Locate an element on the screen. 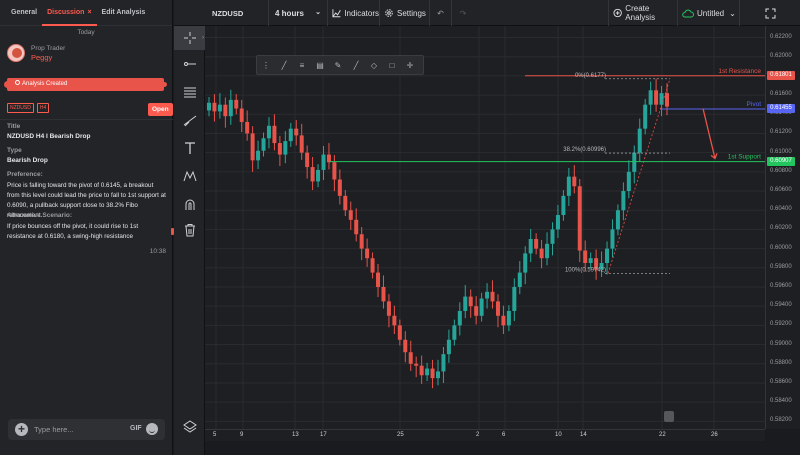 The height and width of the screenshot is (455, 800). pattern-icon is located at coordinates (189, 176).